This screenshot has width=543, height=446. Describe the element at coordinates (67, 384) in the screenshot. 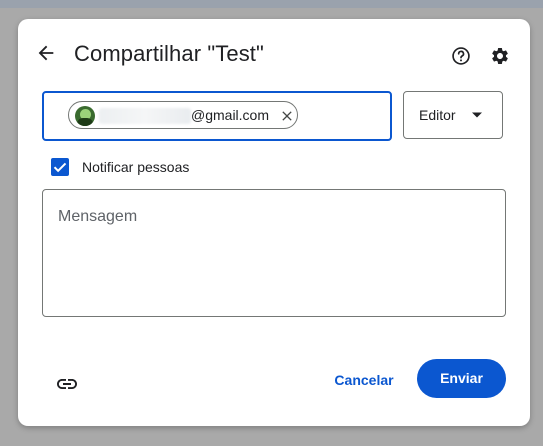

I see `link-icon` at that location.